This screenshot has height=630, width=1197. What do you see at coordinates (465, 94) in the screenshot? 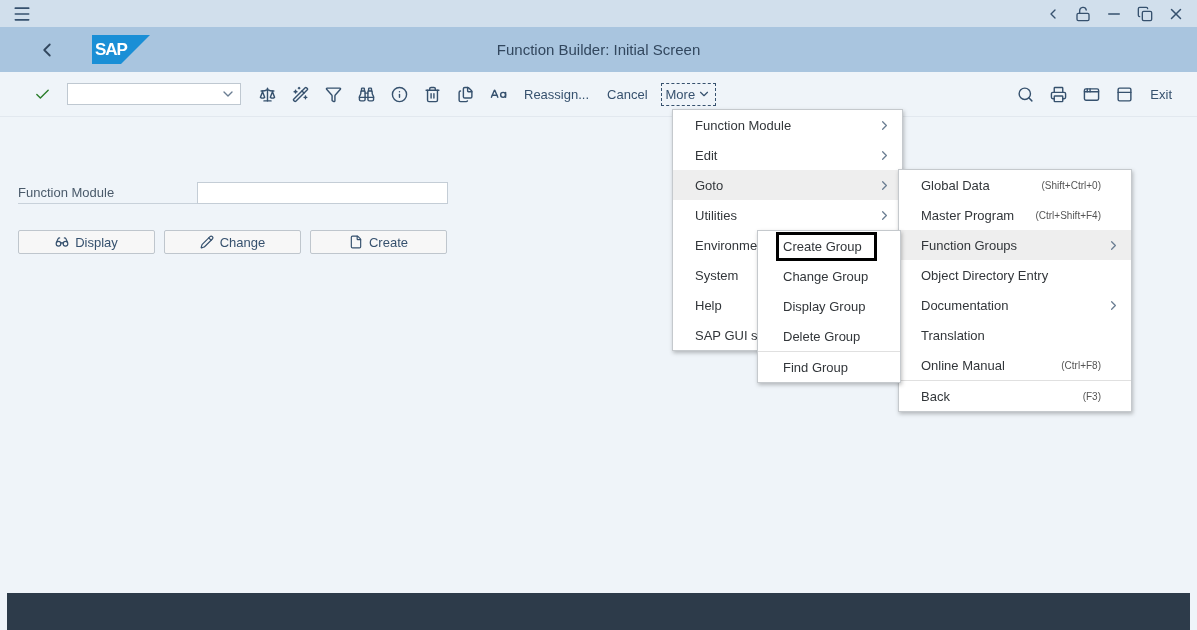
I see `copy-icon` at bounding box center [465, 94].